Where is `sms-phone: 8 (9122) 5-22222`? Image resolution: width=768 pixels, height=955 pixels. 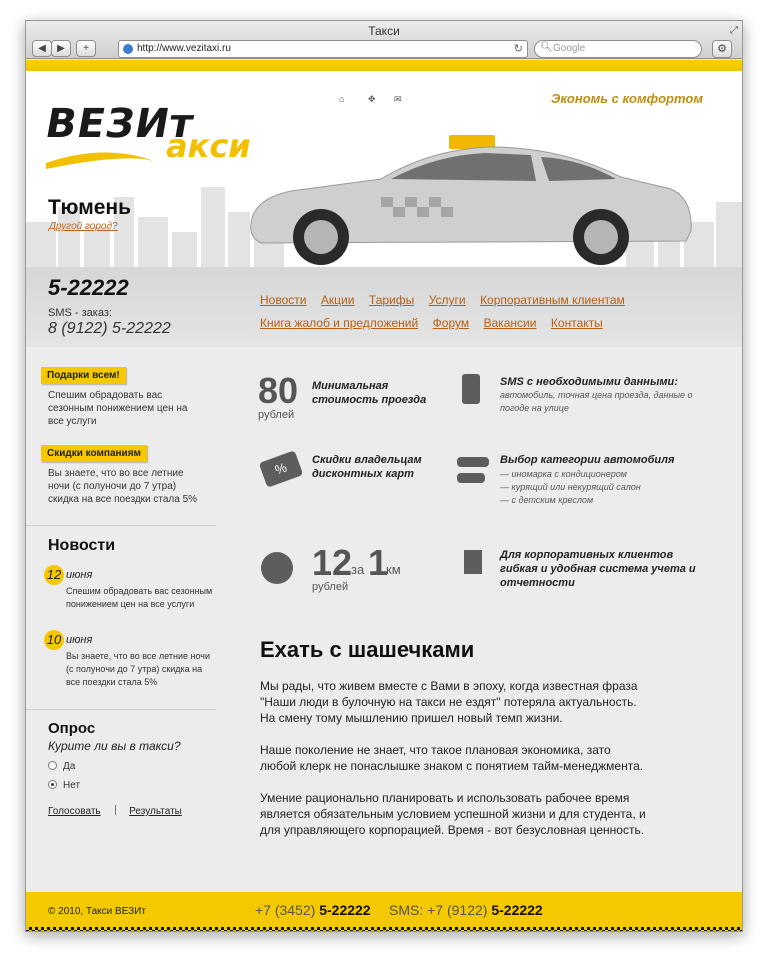
sms-phone: 8 (9122) 5-22222 is located at coordinates (109, 328).